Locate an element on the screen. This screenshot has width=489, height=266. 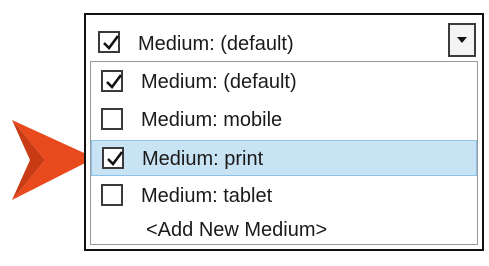
combo-selected-value: Medium: (default) is located at coordinates (216, 44).